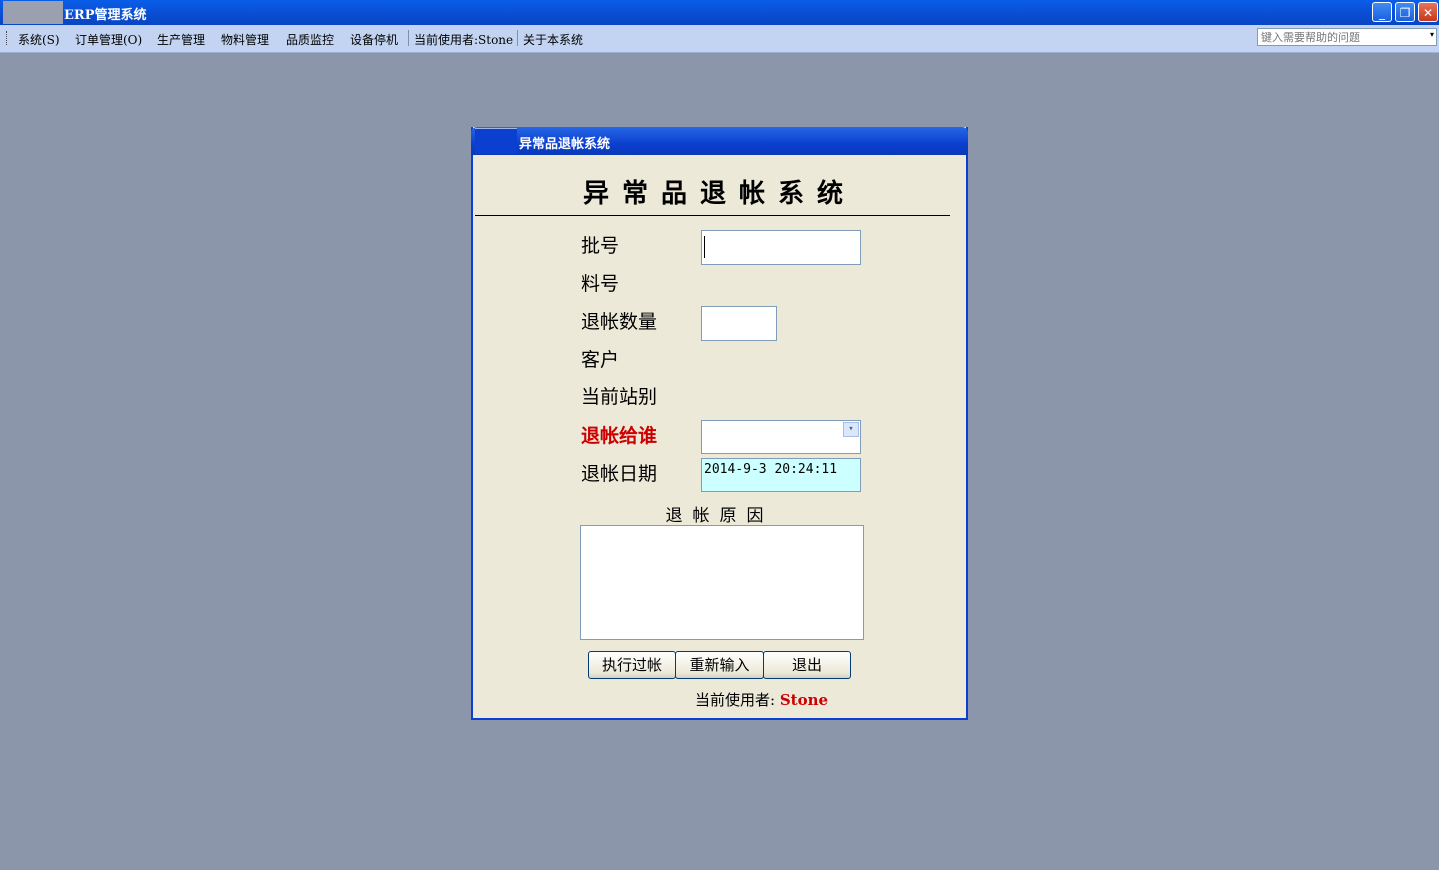  I want to click on minimize-button: _, so click(1382, 12).